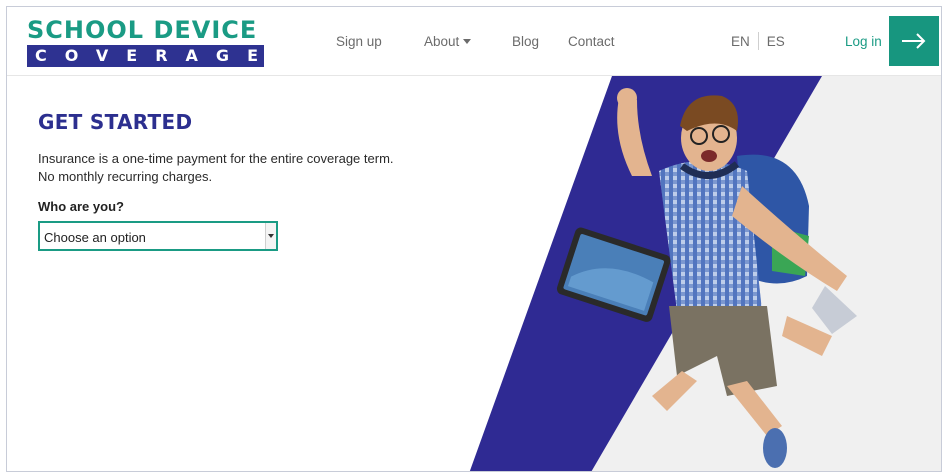 This screenshot has height=472, width=948. I want to click on nav-sign-up: Sign up, so click(359, 41).